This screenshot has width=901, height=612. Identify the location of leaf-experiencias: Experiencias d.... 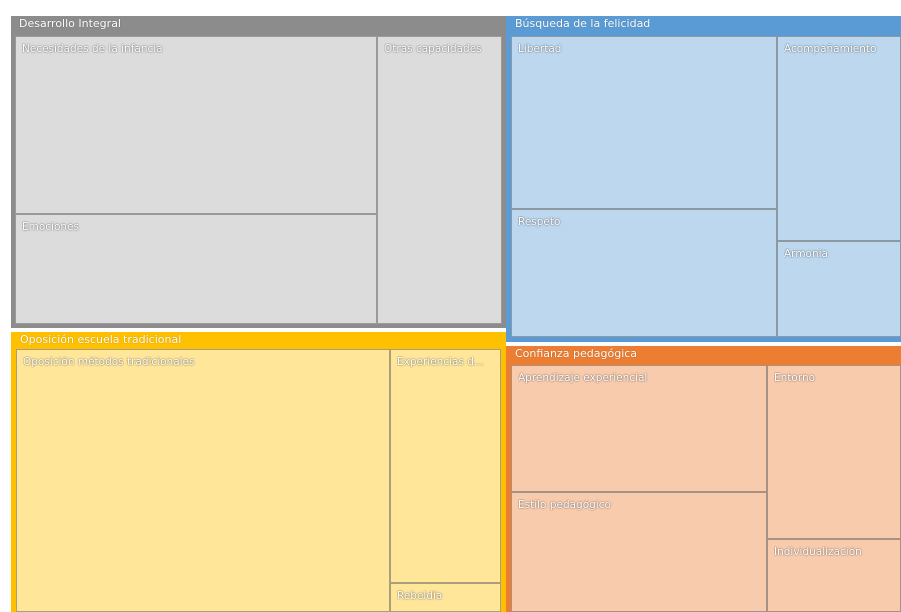
(445, 466).